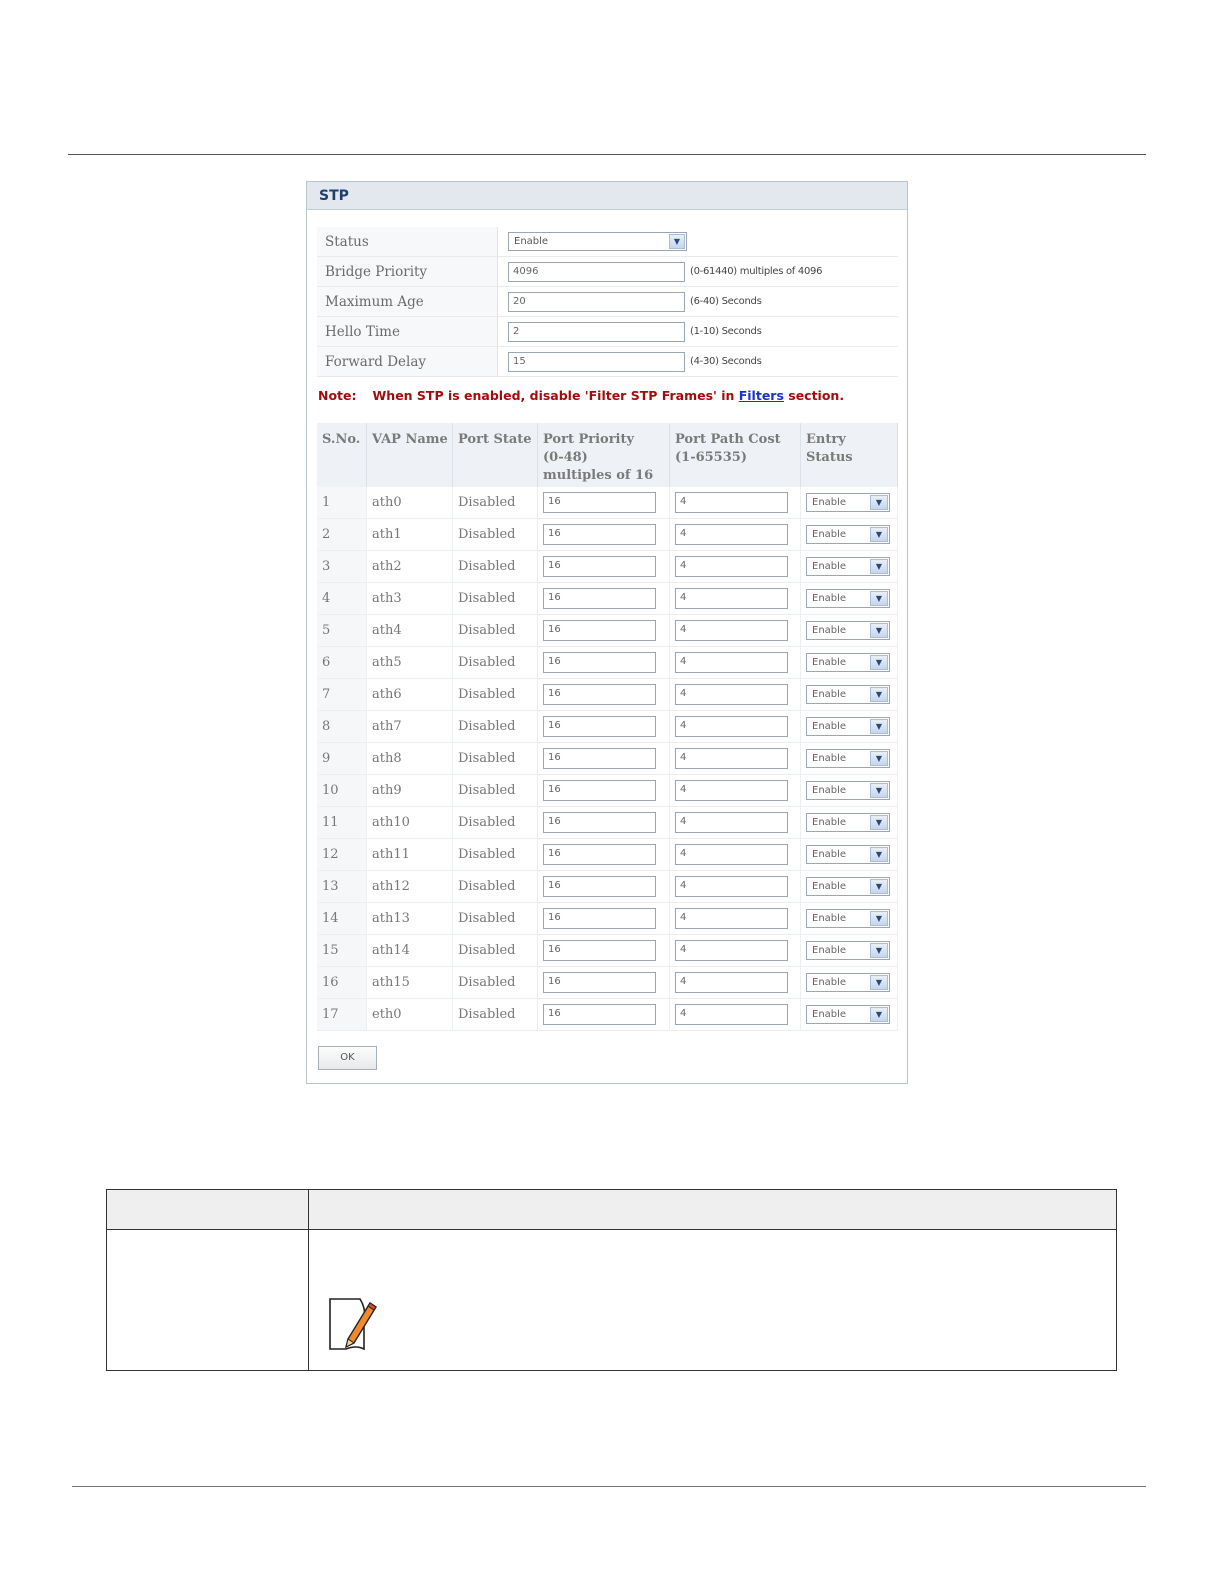 This screenshot has height=1573, width=1218. I want to click on row-vap-name: ath3, so click(410, 599).